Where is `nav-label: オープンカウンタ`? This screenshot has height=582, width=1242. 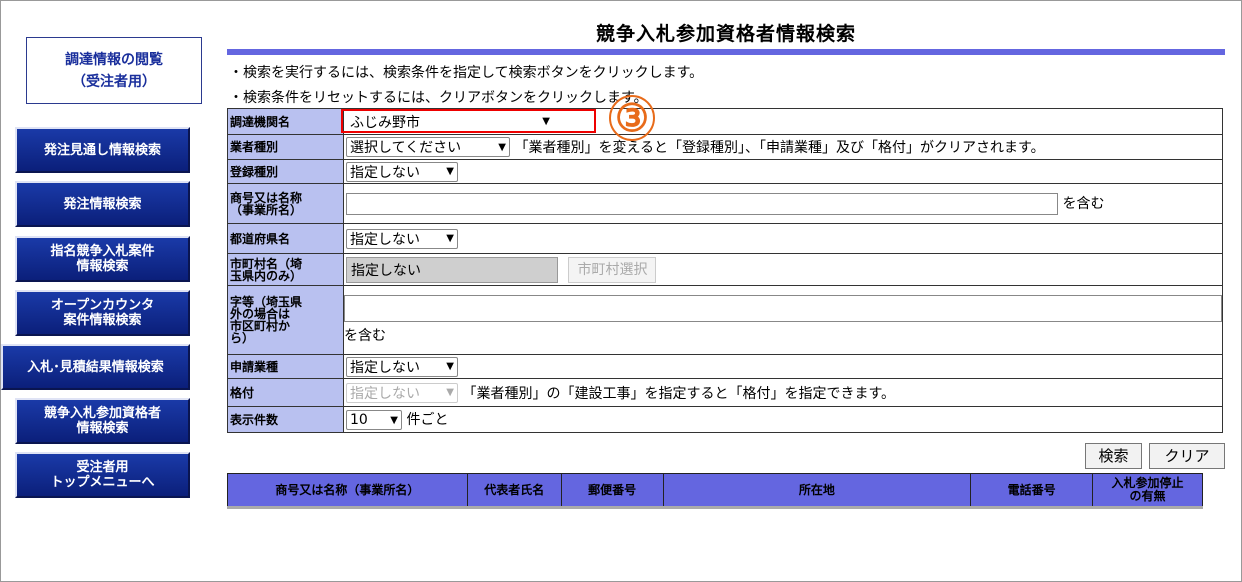
nav-label: オープンカウンタ is located at coordinates (102, 305).